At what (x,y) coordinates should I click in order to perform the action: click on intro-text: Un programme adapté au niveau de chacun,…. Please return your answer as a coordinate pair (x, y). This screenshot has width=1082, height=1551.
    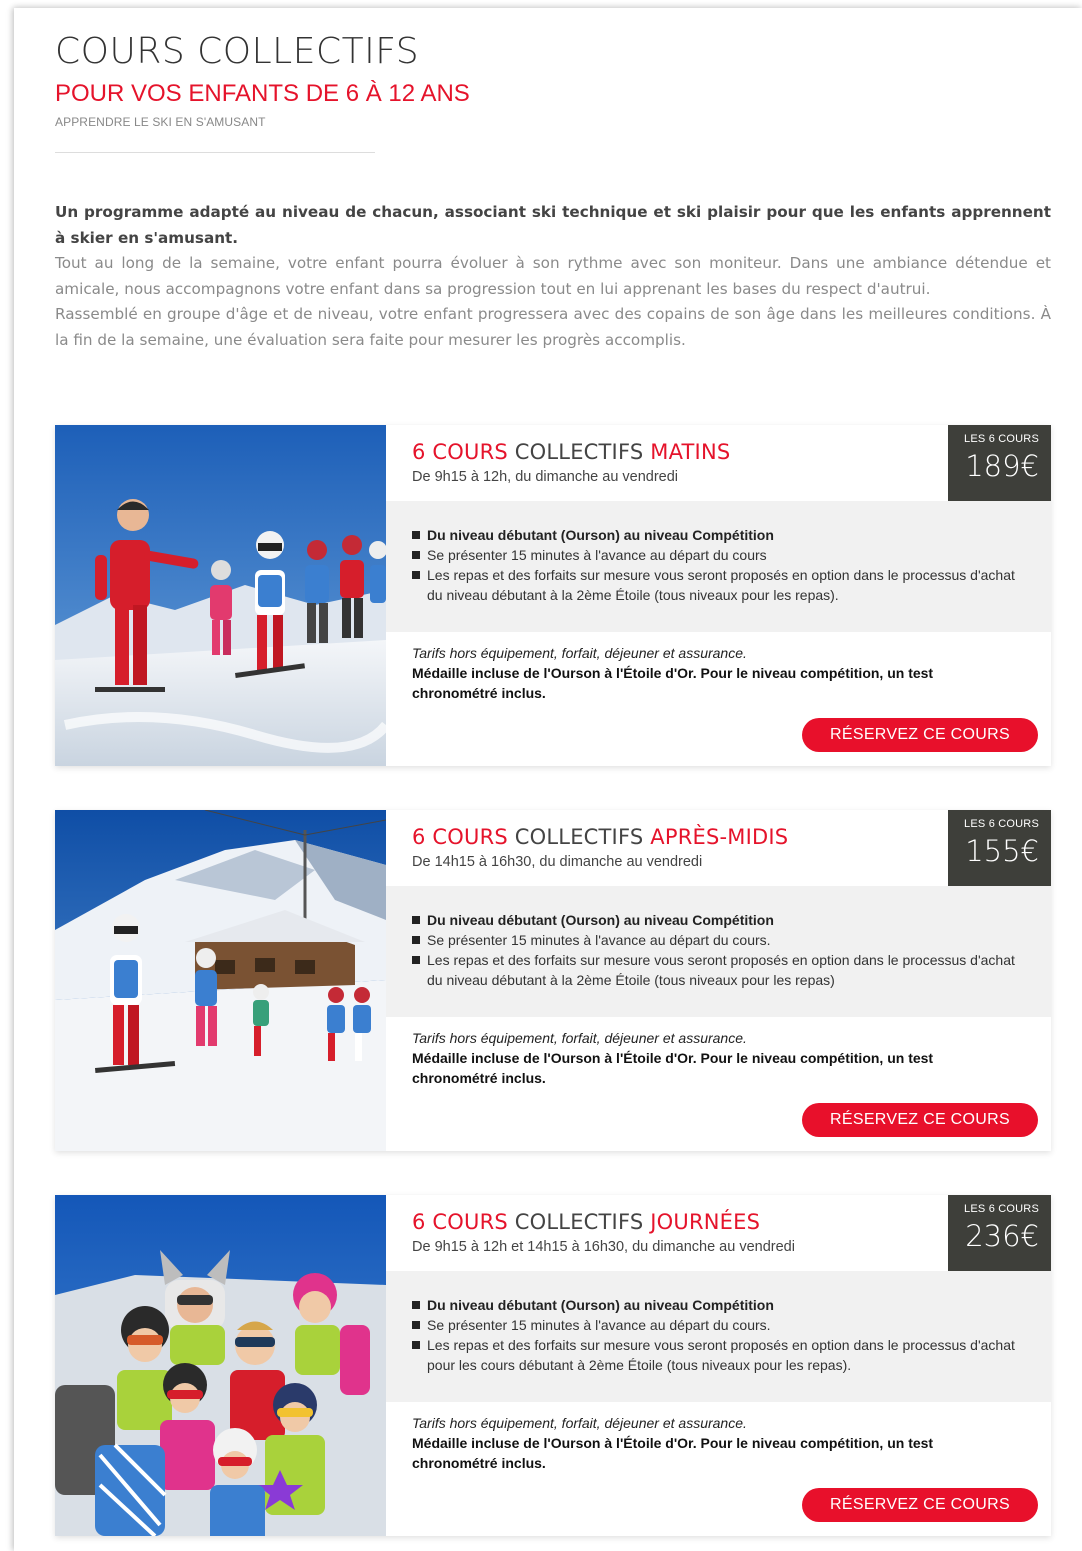
    Looking at the image, I should click on (553, 277).